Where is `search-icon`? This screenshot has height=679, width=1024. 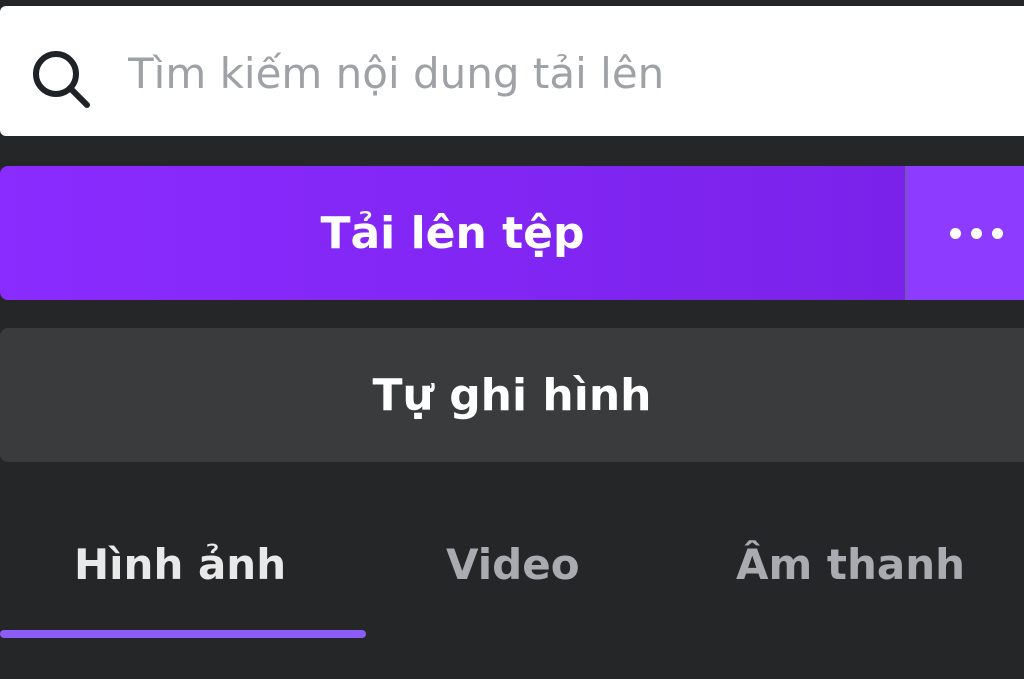 search-icon is located at coordinates (61, 79).